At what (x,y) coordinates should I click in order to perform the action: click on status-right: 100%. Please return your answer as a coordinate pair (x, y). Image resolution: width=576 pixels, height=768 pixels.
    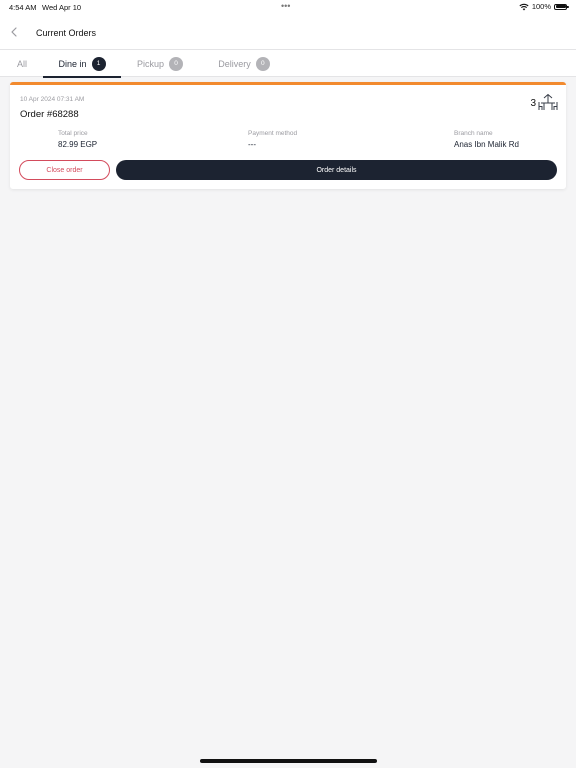
    Looking at the image, I should click on (544, 6).